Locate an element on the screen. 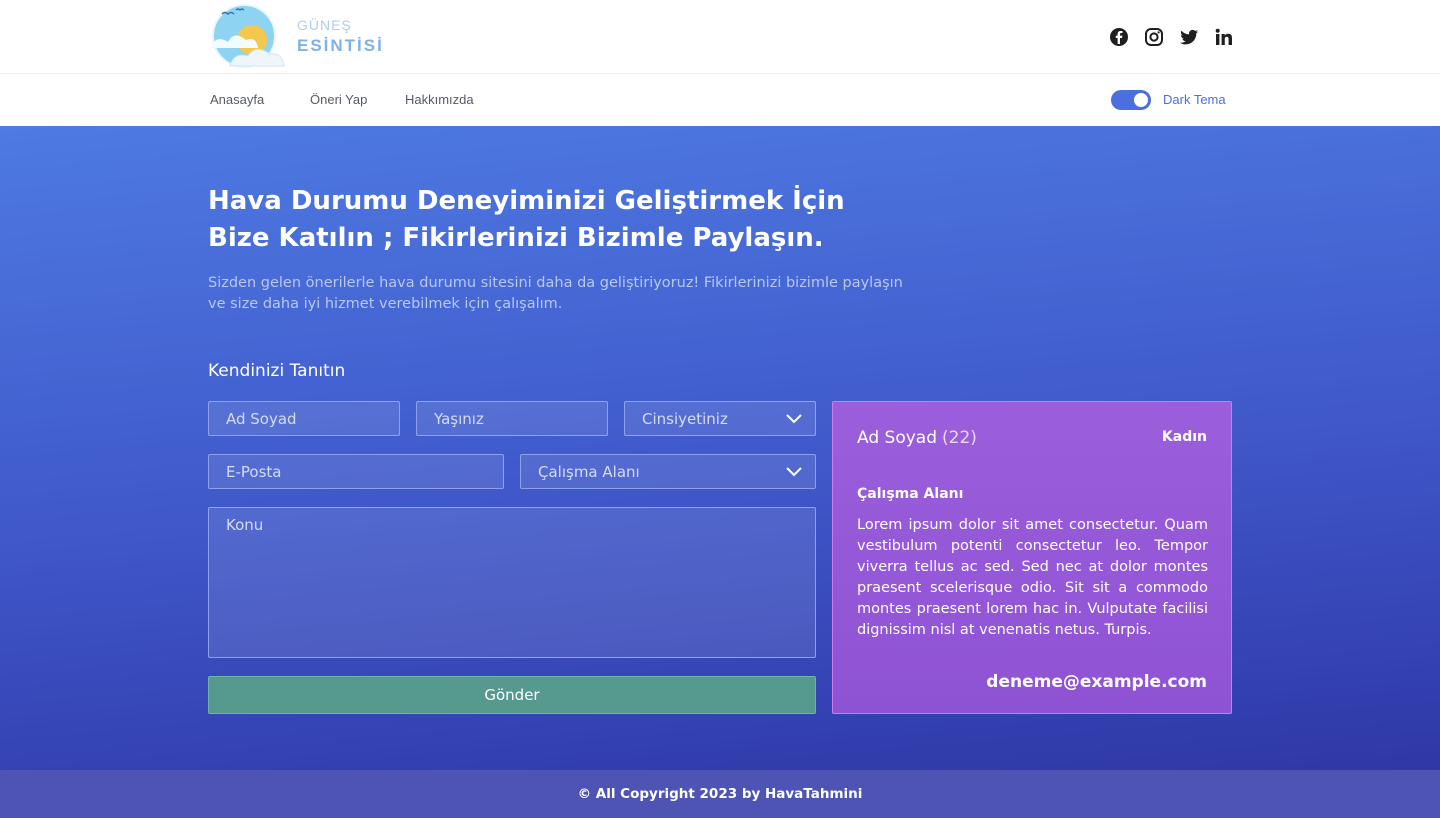  sun-cloud-logo-icon is located at coordinates (247, 36).